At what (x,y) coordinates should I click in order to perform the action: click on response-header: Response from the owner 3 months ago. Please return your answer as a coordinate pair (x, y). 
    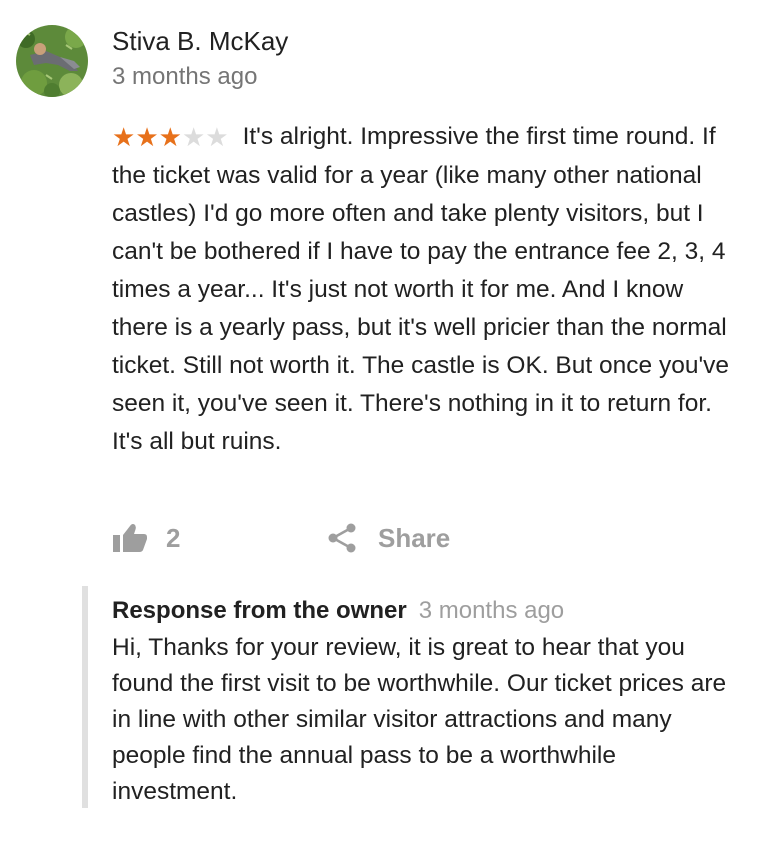
    Looking at the image, I should click on (338, 611).